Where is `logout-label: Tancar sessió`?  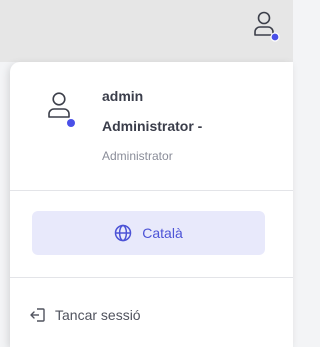
logout-label: Tancar sessió is located at coordinates (98, 315).